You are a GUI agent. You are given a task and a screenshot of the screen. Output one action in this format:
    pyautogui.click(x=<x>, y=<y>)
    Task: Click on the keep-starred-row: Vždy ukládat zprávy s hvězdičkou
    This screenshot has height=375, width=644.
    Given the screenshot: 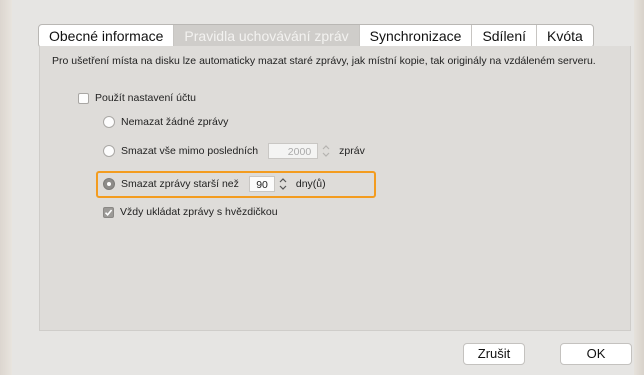 What is the action you would take?
    pyautogui.click(x=190, y=212)
    